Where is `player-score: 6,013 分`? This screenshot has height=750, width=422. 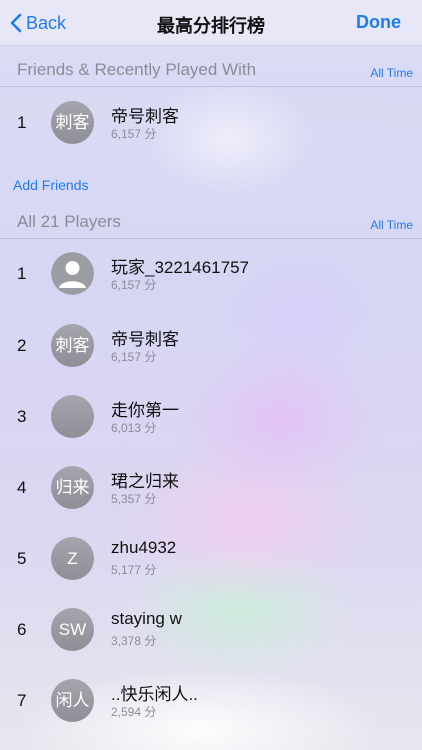 player-score: 6,013 分 is located at coordinates (134, 428).